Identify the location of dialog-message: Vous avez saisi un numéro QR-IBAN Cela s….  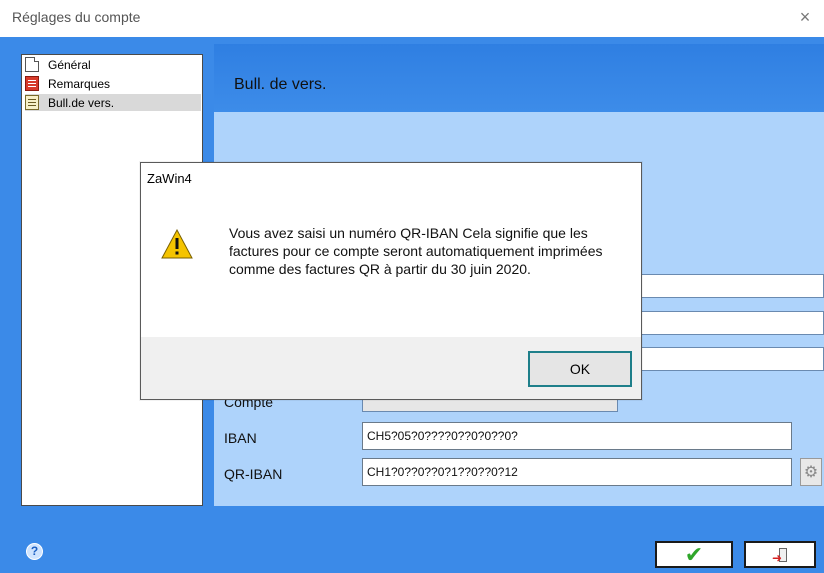
(416, 251).